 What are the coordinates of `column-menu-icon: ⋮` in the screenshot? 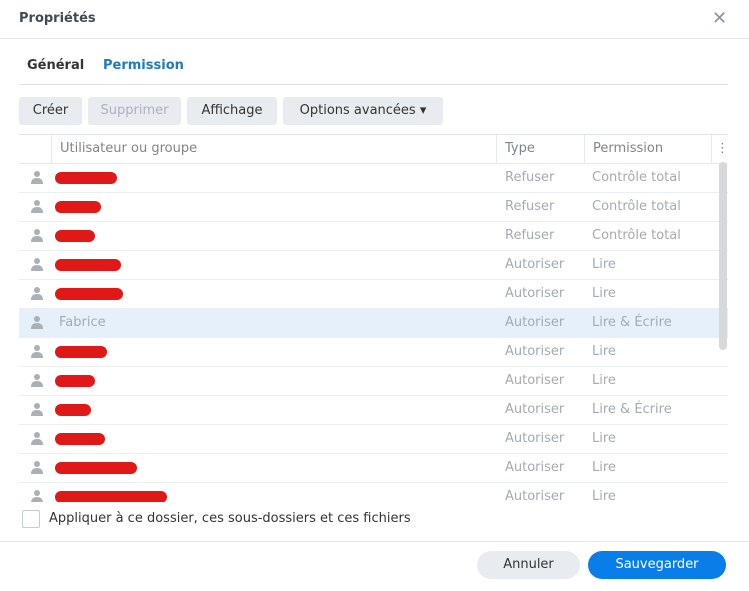 It's located at (722, 148).